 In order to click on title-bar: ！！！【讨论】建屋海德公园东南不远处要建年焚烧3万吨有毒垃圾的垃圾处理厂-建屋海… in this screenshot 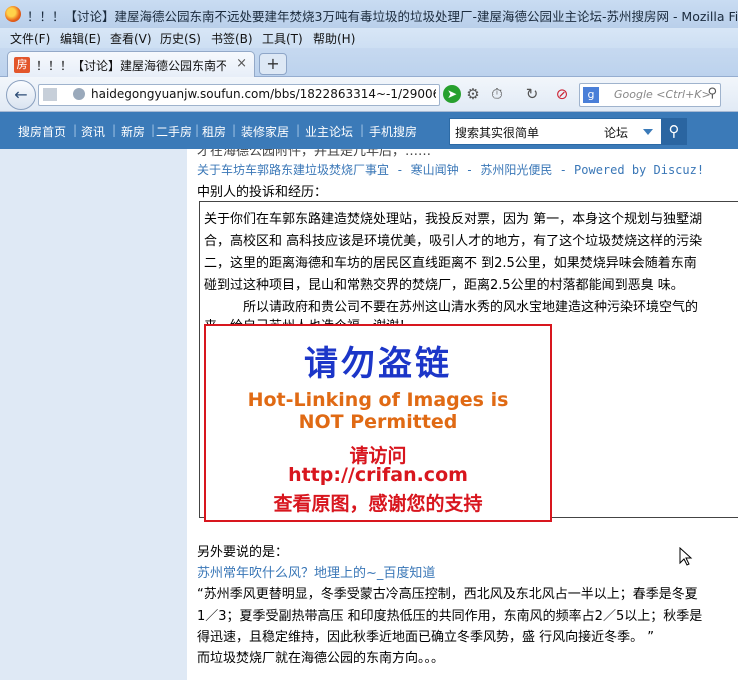, I will do `click(369, 14)`.